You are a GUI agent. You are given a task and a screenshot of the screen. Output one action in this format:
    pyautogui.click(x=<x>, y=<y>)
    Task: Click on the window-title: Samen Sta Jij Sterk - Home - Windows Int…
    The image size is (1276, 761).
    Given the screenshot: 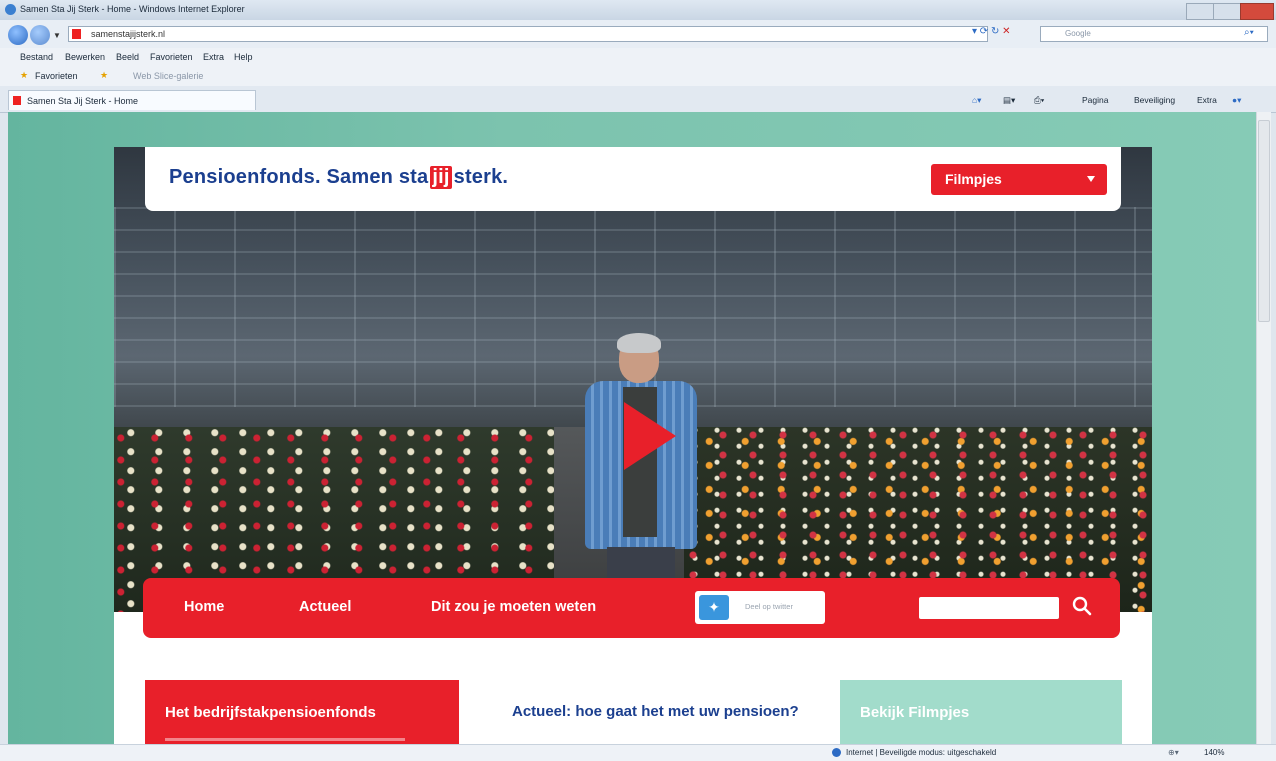 What is the action you would take?
    pyautogui.click(x=132, y=9)
    